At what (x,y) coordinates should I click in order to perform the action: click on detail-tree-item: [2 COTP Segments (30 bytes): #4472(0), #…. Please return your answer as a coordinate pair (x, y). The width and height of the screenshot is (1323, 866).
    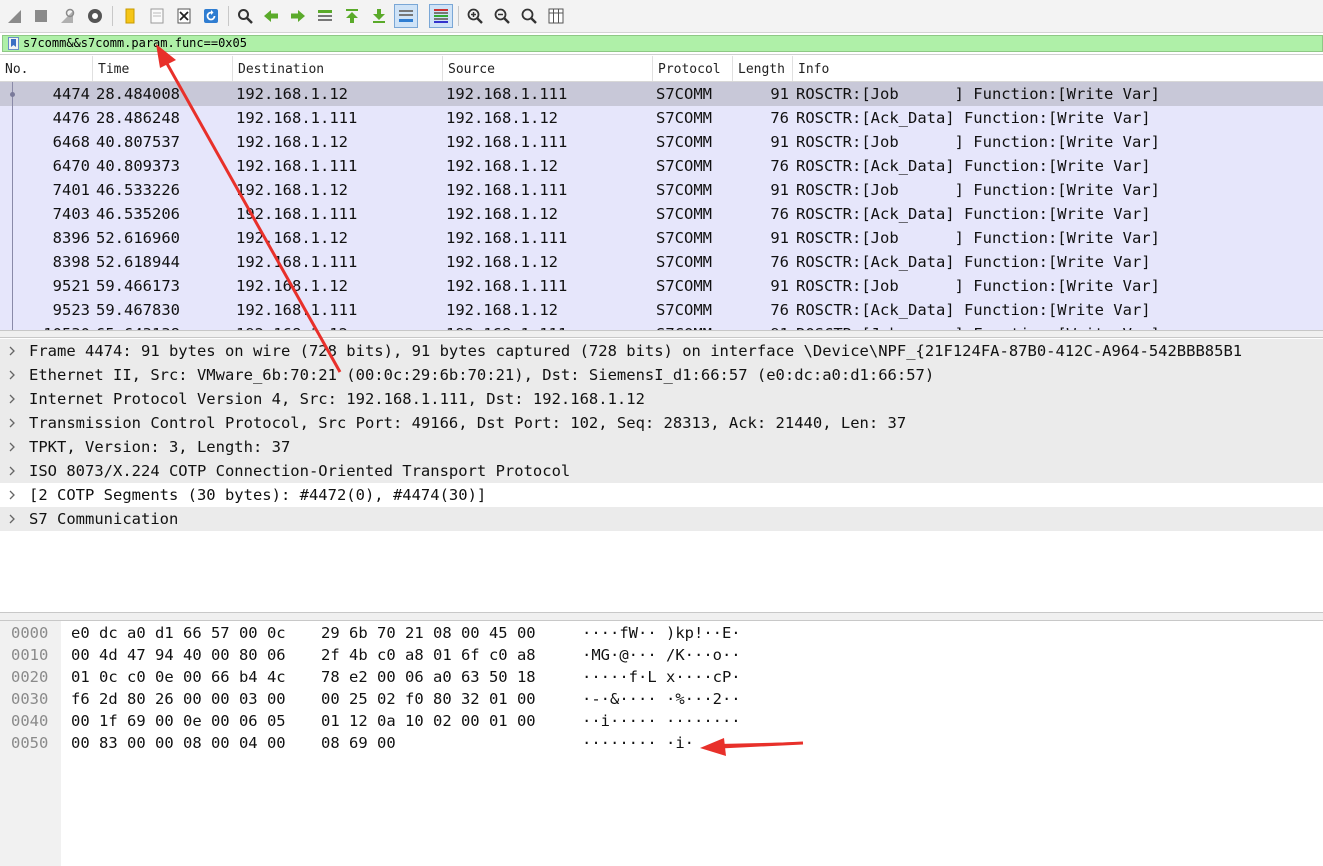
    Looking at the image, I should click on (661, 495).